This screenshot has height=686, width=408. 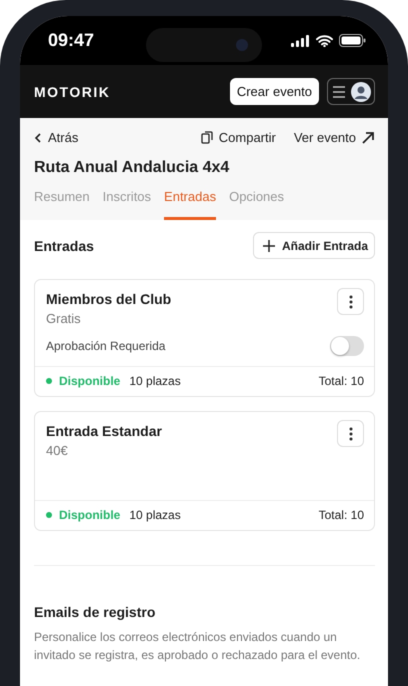 What do you see at coordinates (274, 91) in the screenshot?
I see `create-event-button: Crear evento` at bounding box center [274, 91].